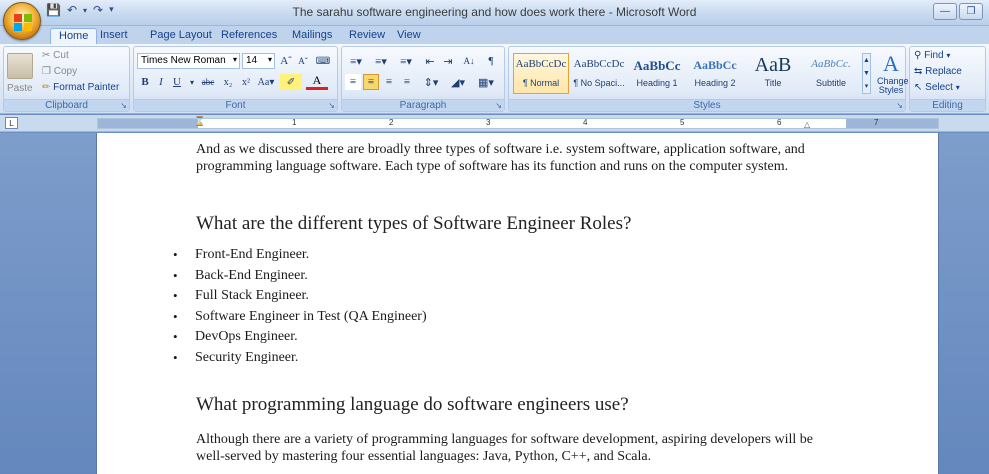  What do you see at coordinates (509, 255) in the screenshot?
I see `list-item: Front-End Engineer.` at bounding box center [509, 255].